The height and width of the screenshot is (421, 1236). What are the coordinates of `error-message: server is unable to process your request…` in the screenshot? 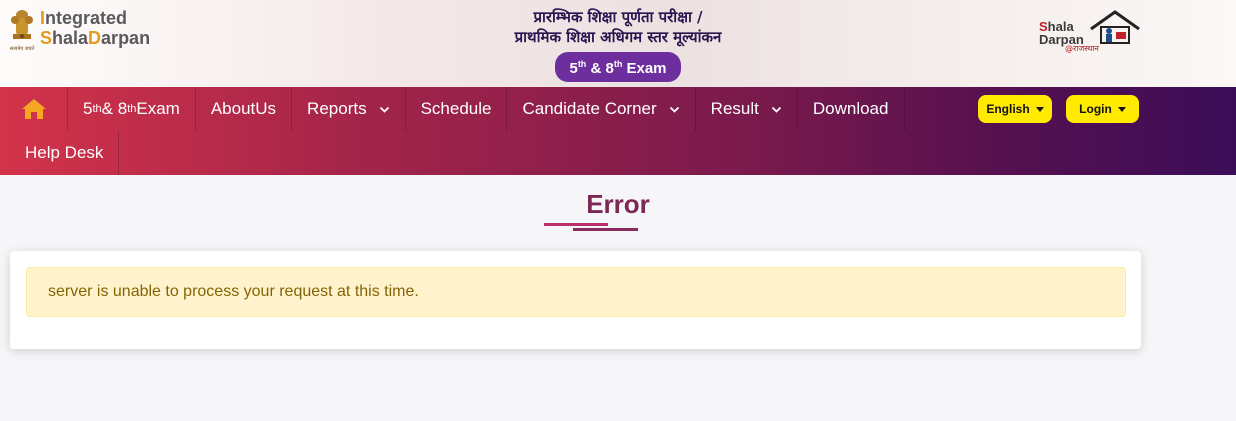 It's located at (233, 291).